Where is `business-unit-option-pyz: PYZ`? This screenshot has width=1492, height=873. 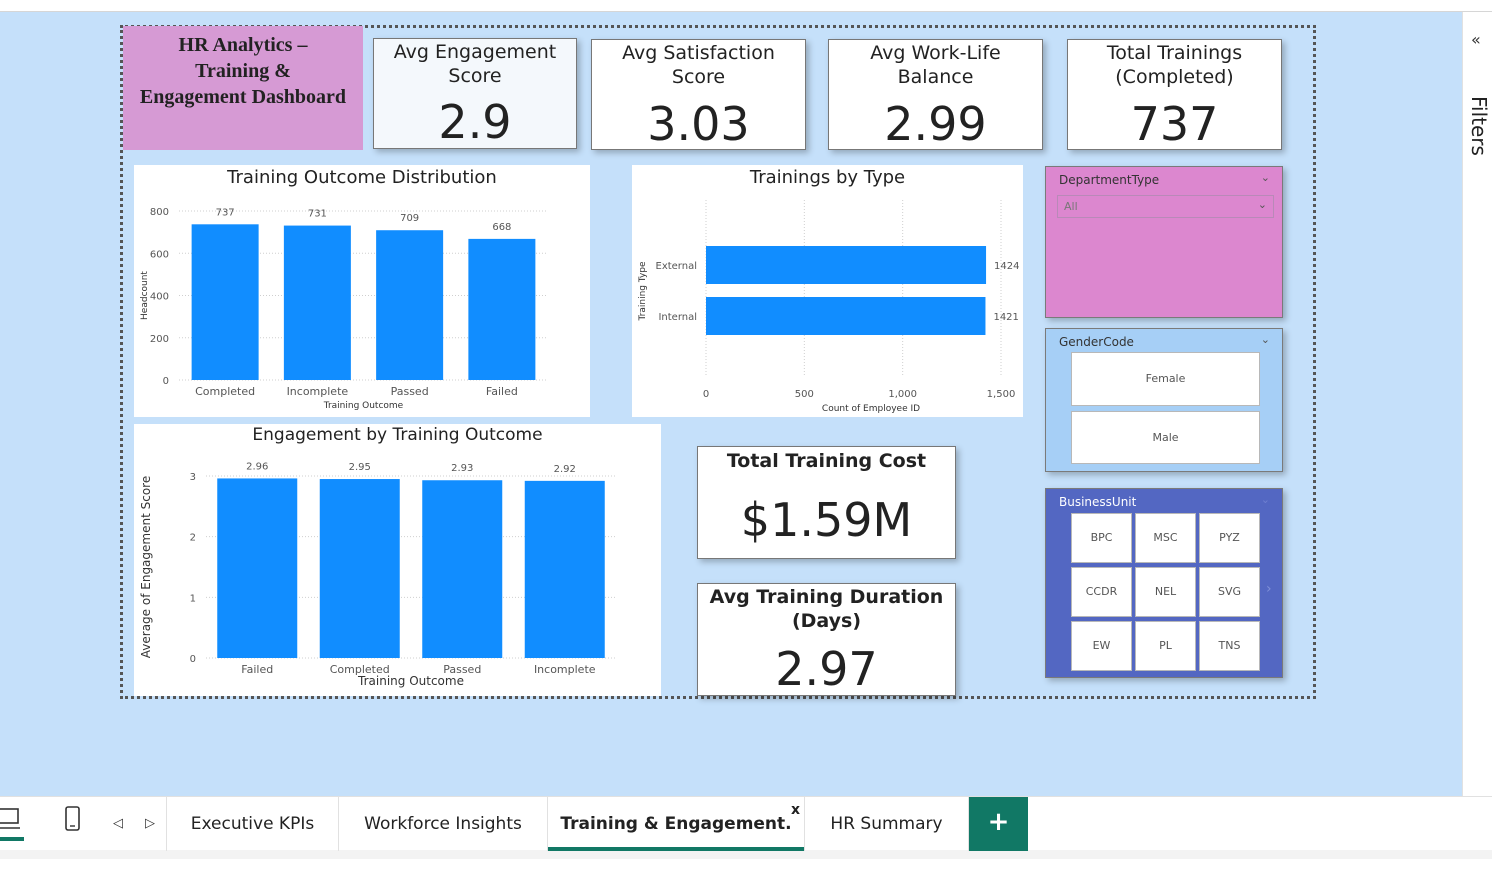
business-unit-option-pyz: PYZ is located at coordinates (1229, 538).